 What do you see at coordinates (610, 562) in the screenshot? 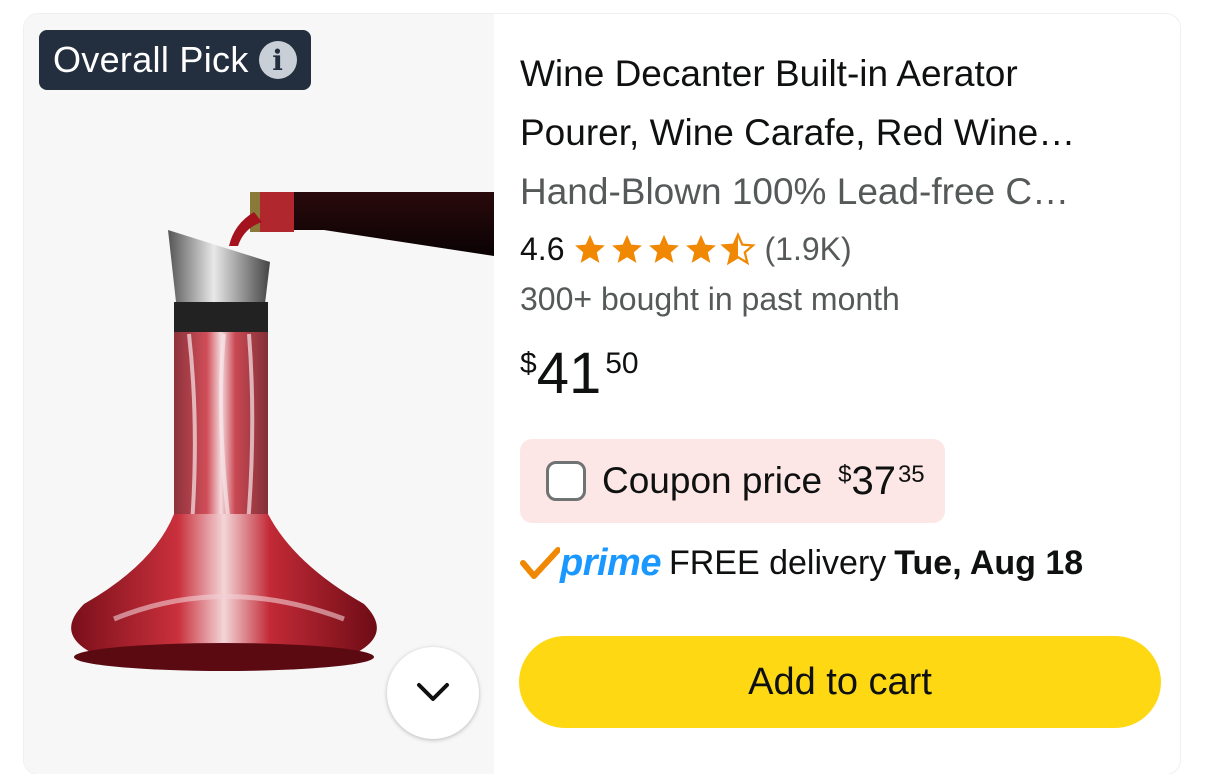
I see `prime-label: prime` at bounding box center [610, 562].